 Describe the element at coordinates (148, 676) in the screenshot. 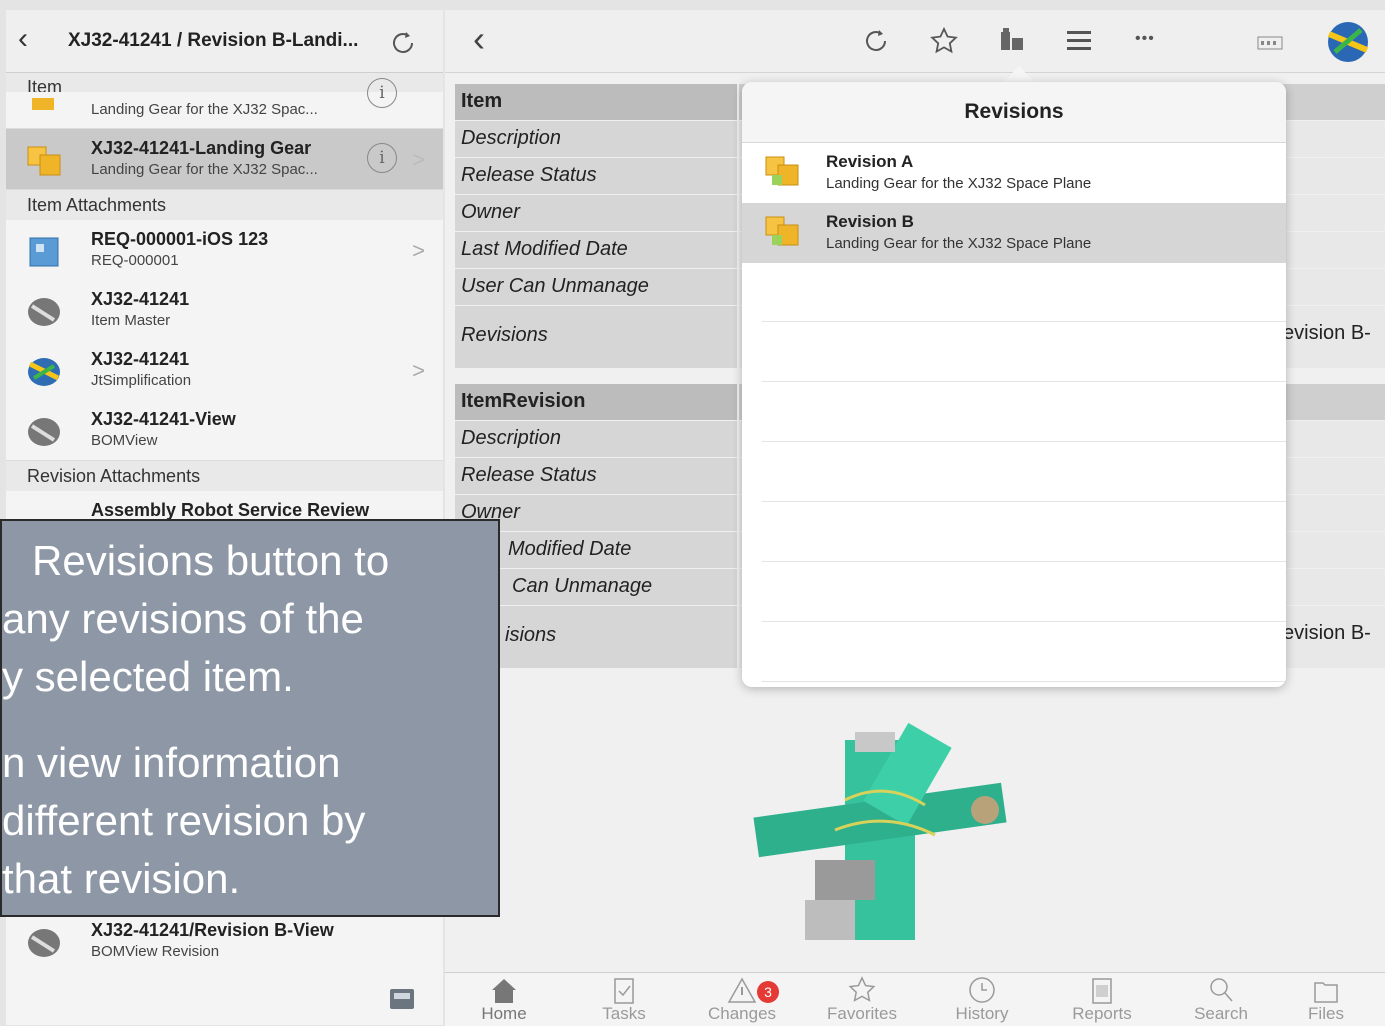

I see `callout-line: y selected item.` at that location.